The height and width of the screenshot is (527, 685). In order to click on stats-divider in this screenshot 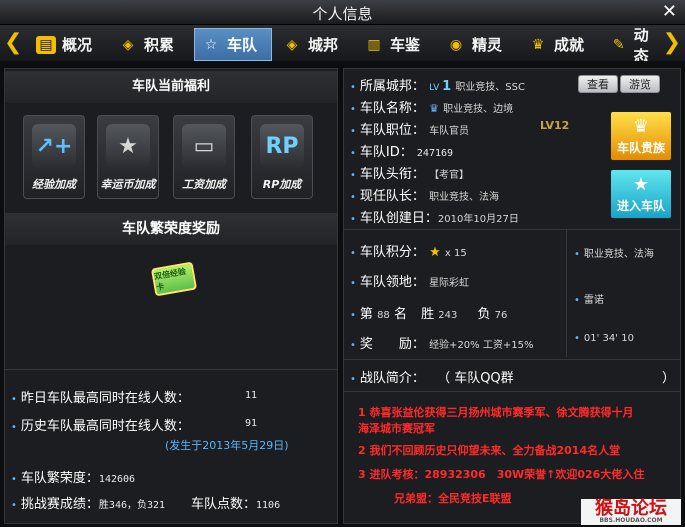, I will do `click(566, 293)`.